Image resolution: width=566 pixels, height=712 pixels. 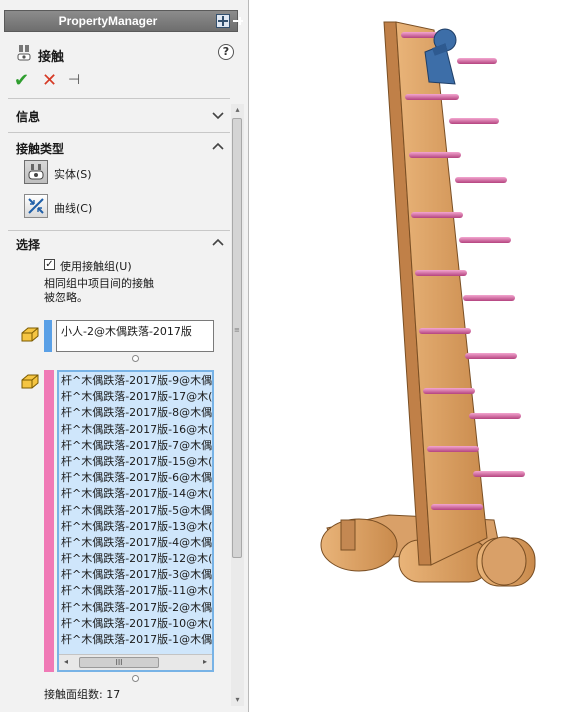 I want to click on group1-selection-box: 小人-2@木偶跌落-2017版, so click(x=135, y=336).